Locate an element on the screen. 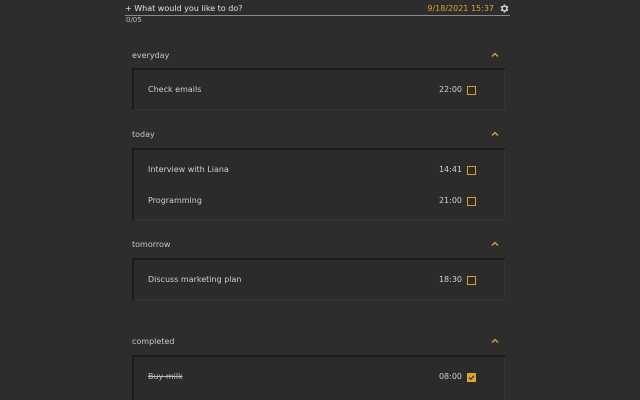 This screenshot has width=640, height=400. task-counter: 0/05 is located at coordinates (134, 20).